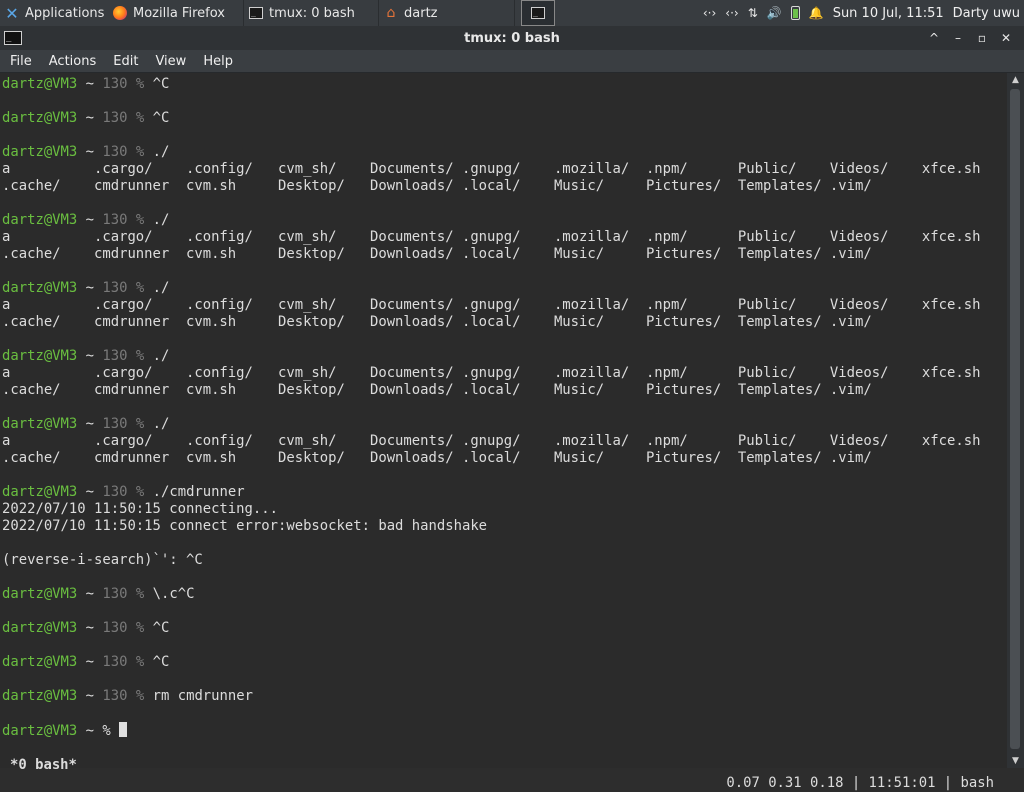 This screenshot has width=1024, height=792. I want to click on task-active-terminal: _, so click(538, 13).